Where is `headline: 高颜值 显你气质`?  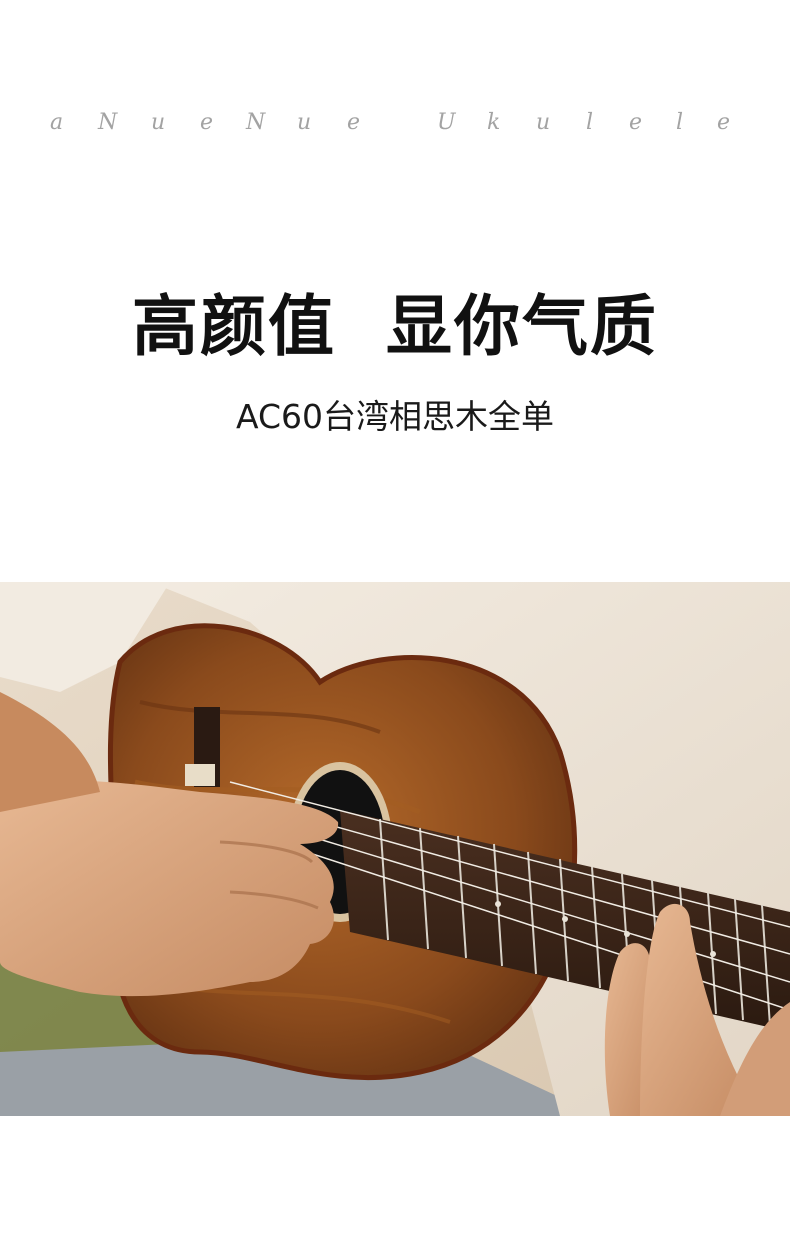 headline: 高颜值 显你气质 is located at coordinates (395, 326).